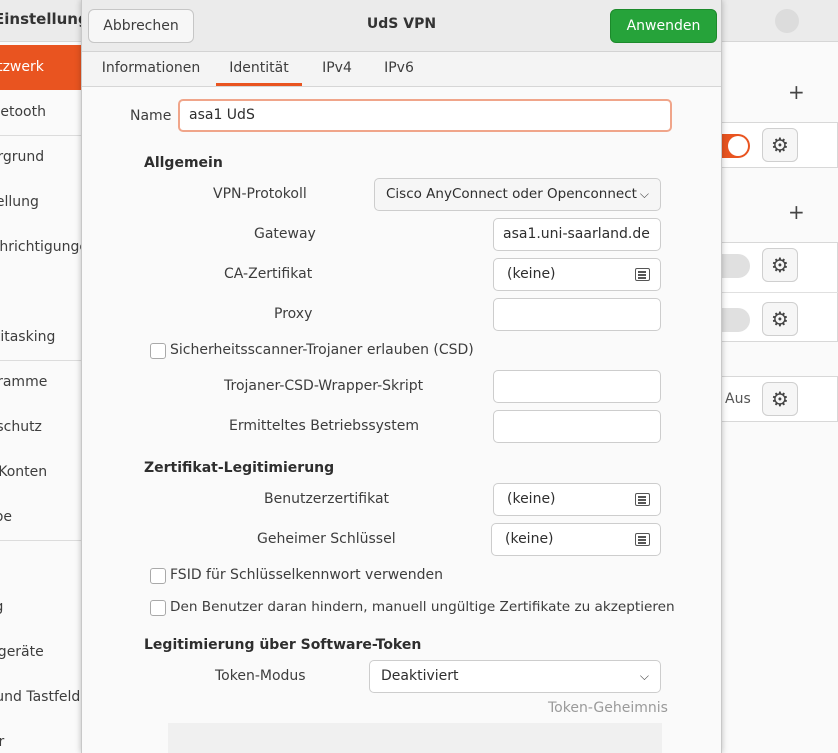 The width and height of the screenshot is (838, 753). Describe the element at coordinates (399, 69) in the screenshot. I see `tab-ipv6: IPv6` at that location.